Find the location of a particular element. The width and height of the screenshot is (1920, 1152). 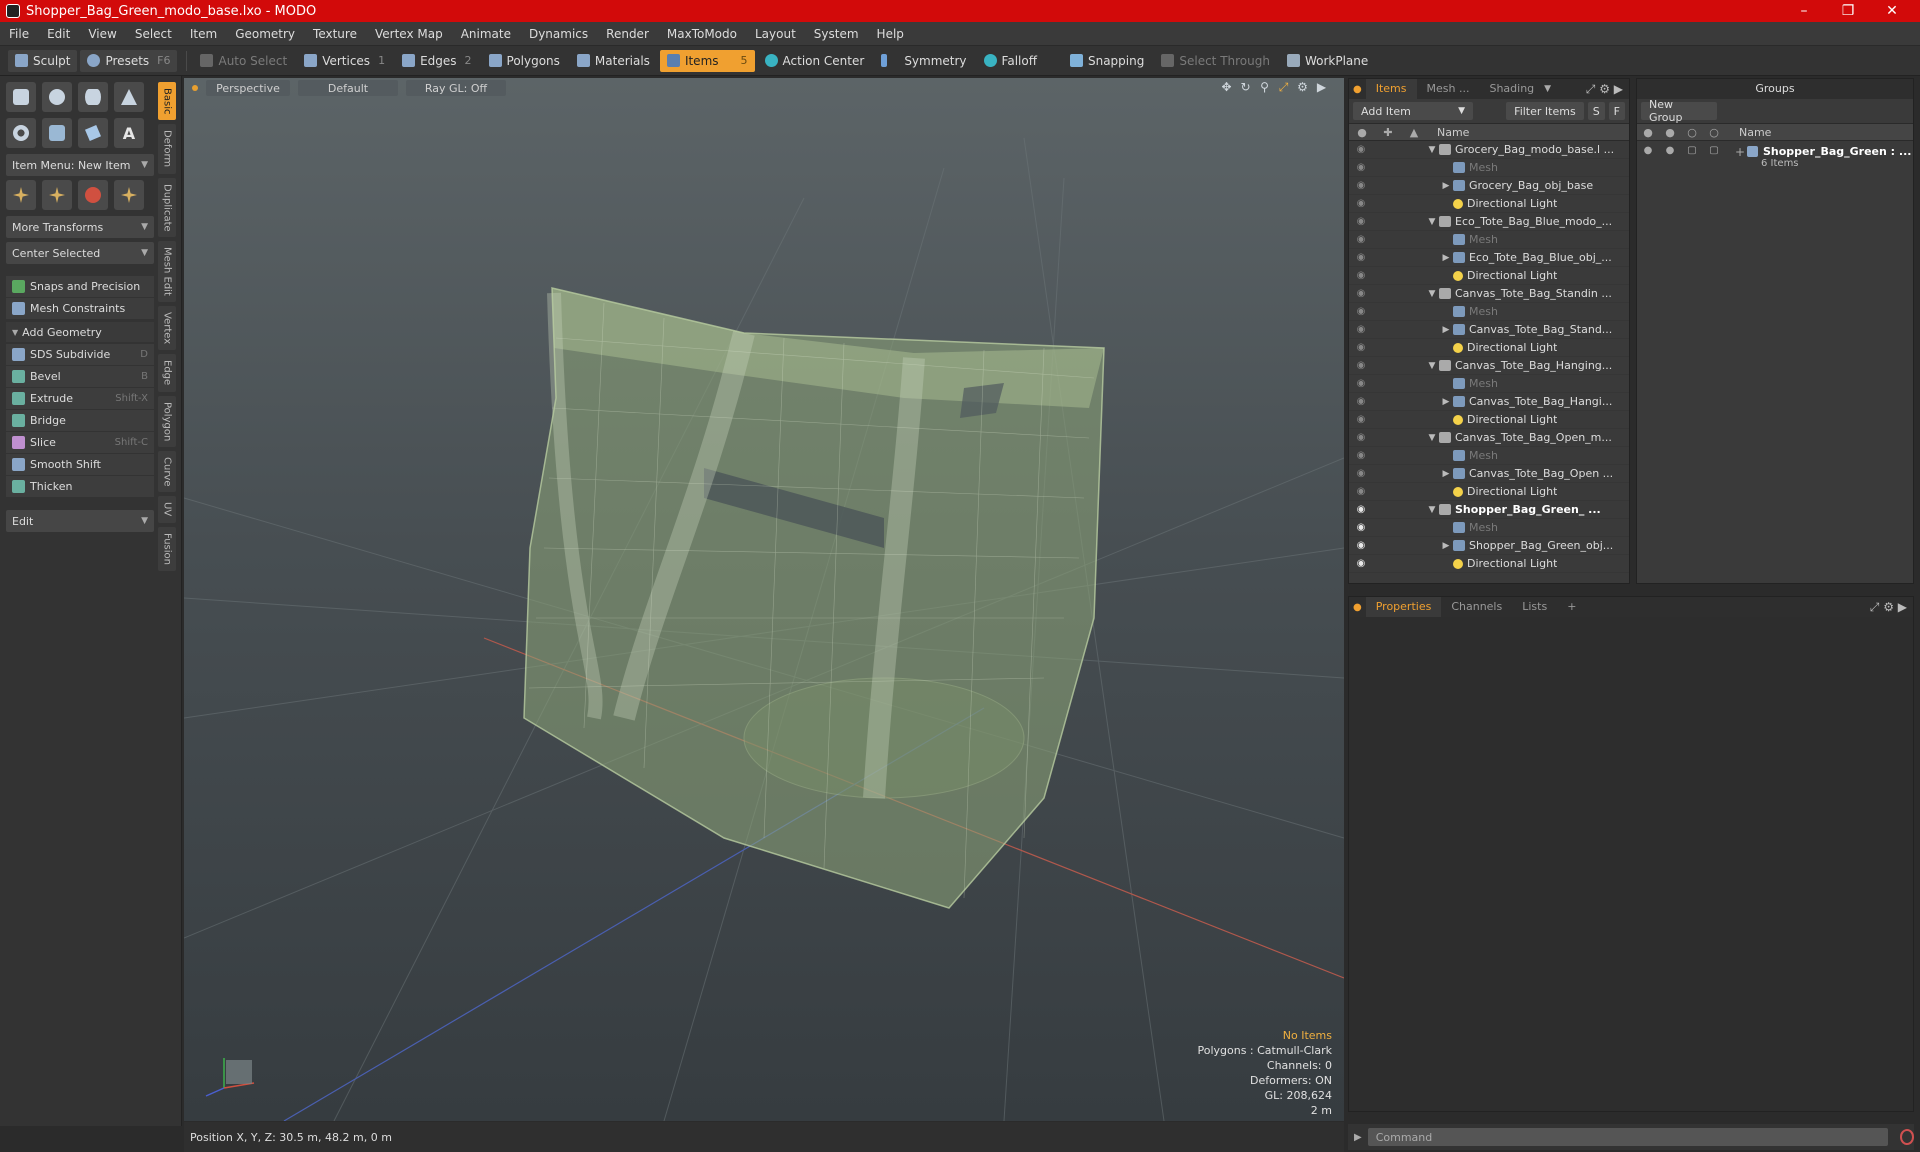

tab-duplicate: Duplicate is located at coordinates (167, 207).